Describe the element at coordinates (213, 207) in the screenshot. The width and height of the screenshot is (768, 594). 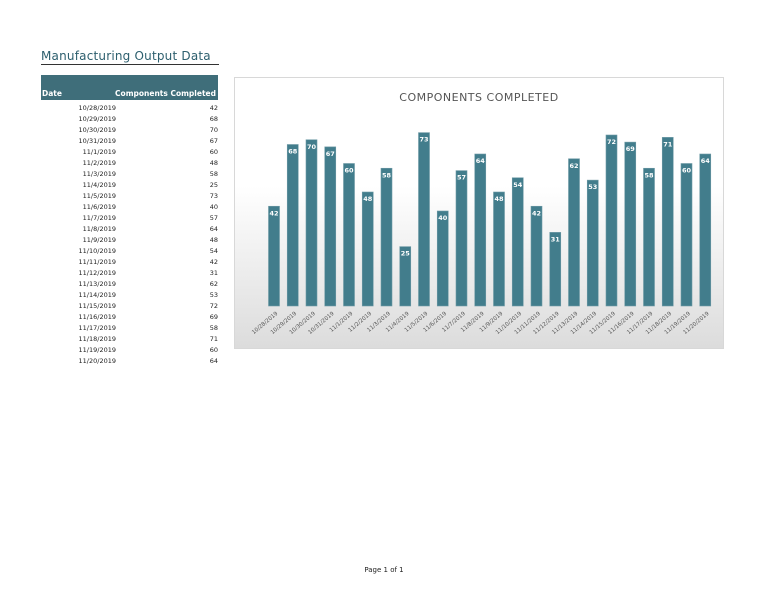
I see `row-value: 40` at that location.